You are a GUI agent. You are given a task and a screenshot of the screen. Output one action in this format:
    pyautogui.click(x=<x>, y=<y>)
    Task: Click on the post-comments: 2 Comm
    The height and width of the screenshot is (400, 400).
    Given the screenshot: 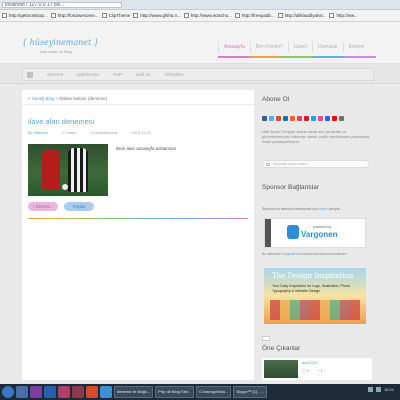 What is the action you would take?
    pyautogui.click(x=69, y=133)
    